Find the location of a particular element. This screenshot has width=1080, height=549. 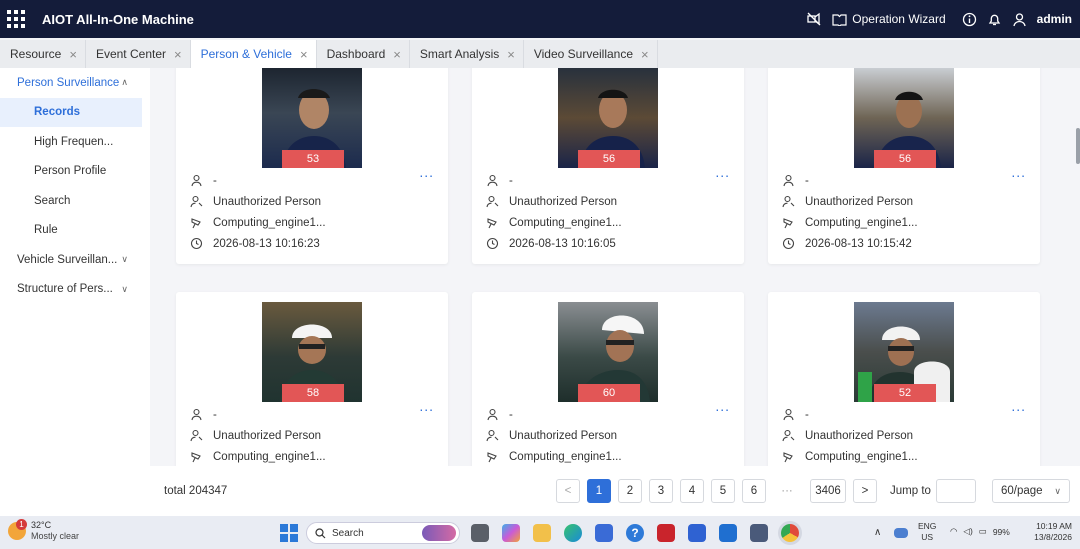

pagination-ellipsis: ··· is located at coordinates (787, 491).